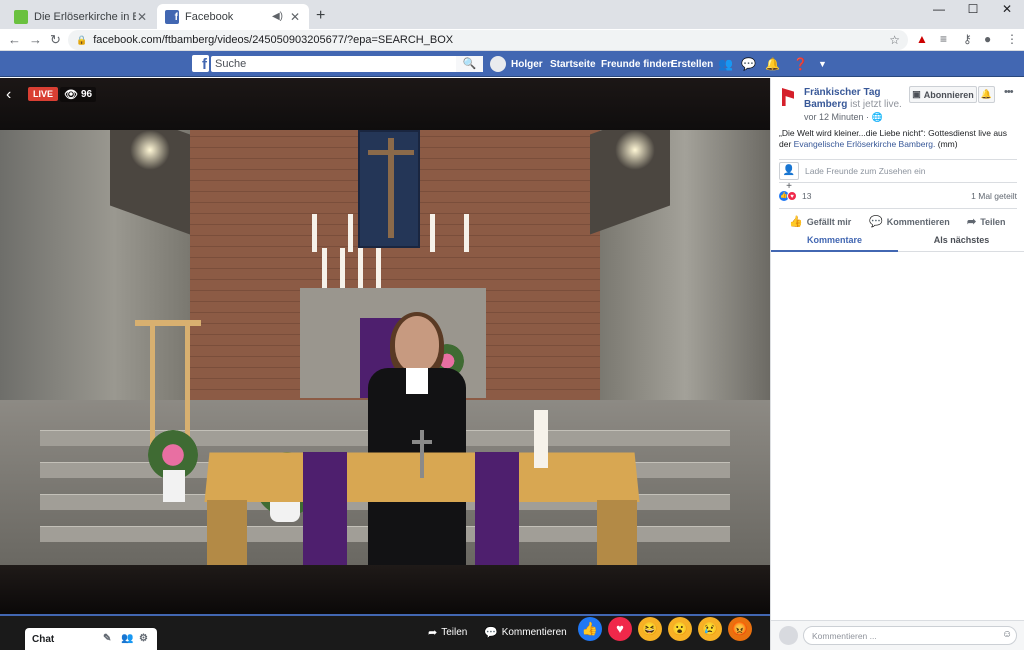  Describe the element at coordinates (127, 638) in the screenshot. I see `group-icon: 👥` at that location.